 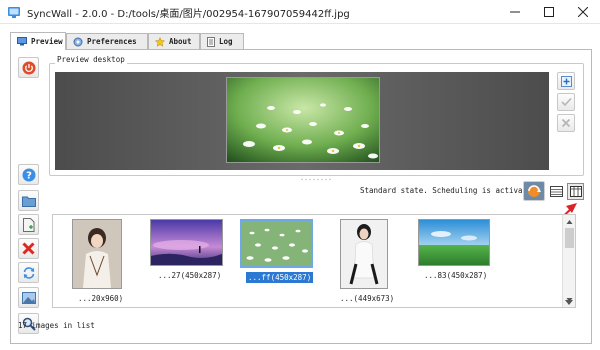 I want to click on add-folder-button, so click(x=28, y=200).